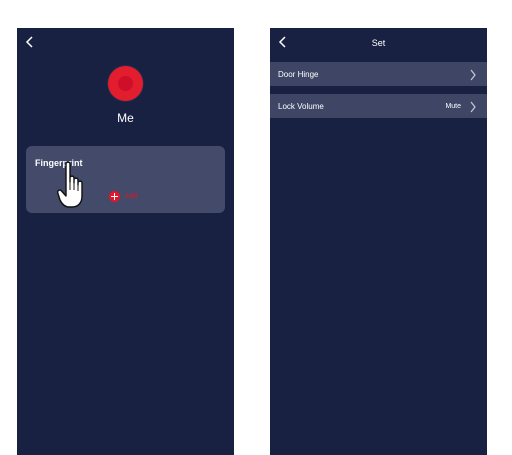  I want to click on pointer-hand-icon, so click(71, 185).